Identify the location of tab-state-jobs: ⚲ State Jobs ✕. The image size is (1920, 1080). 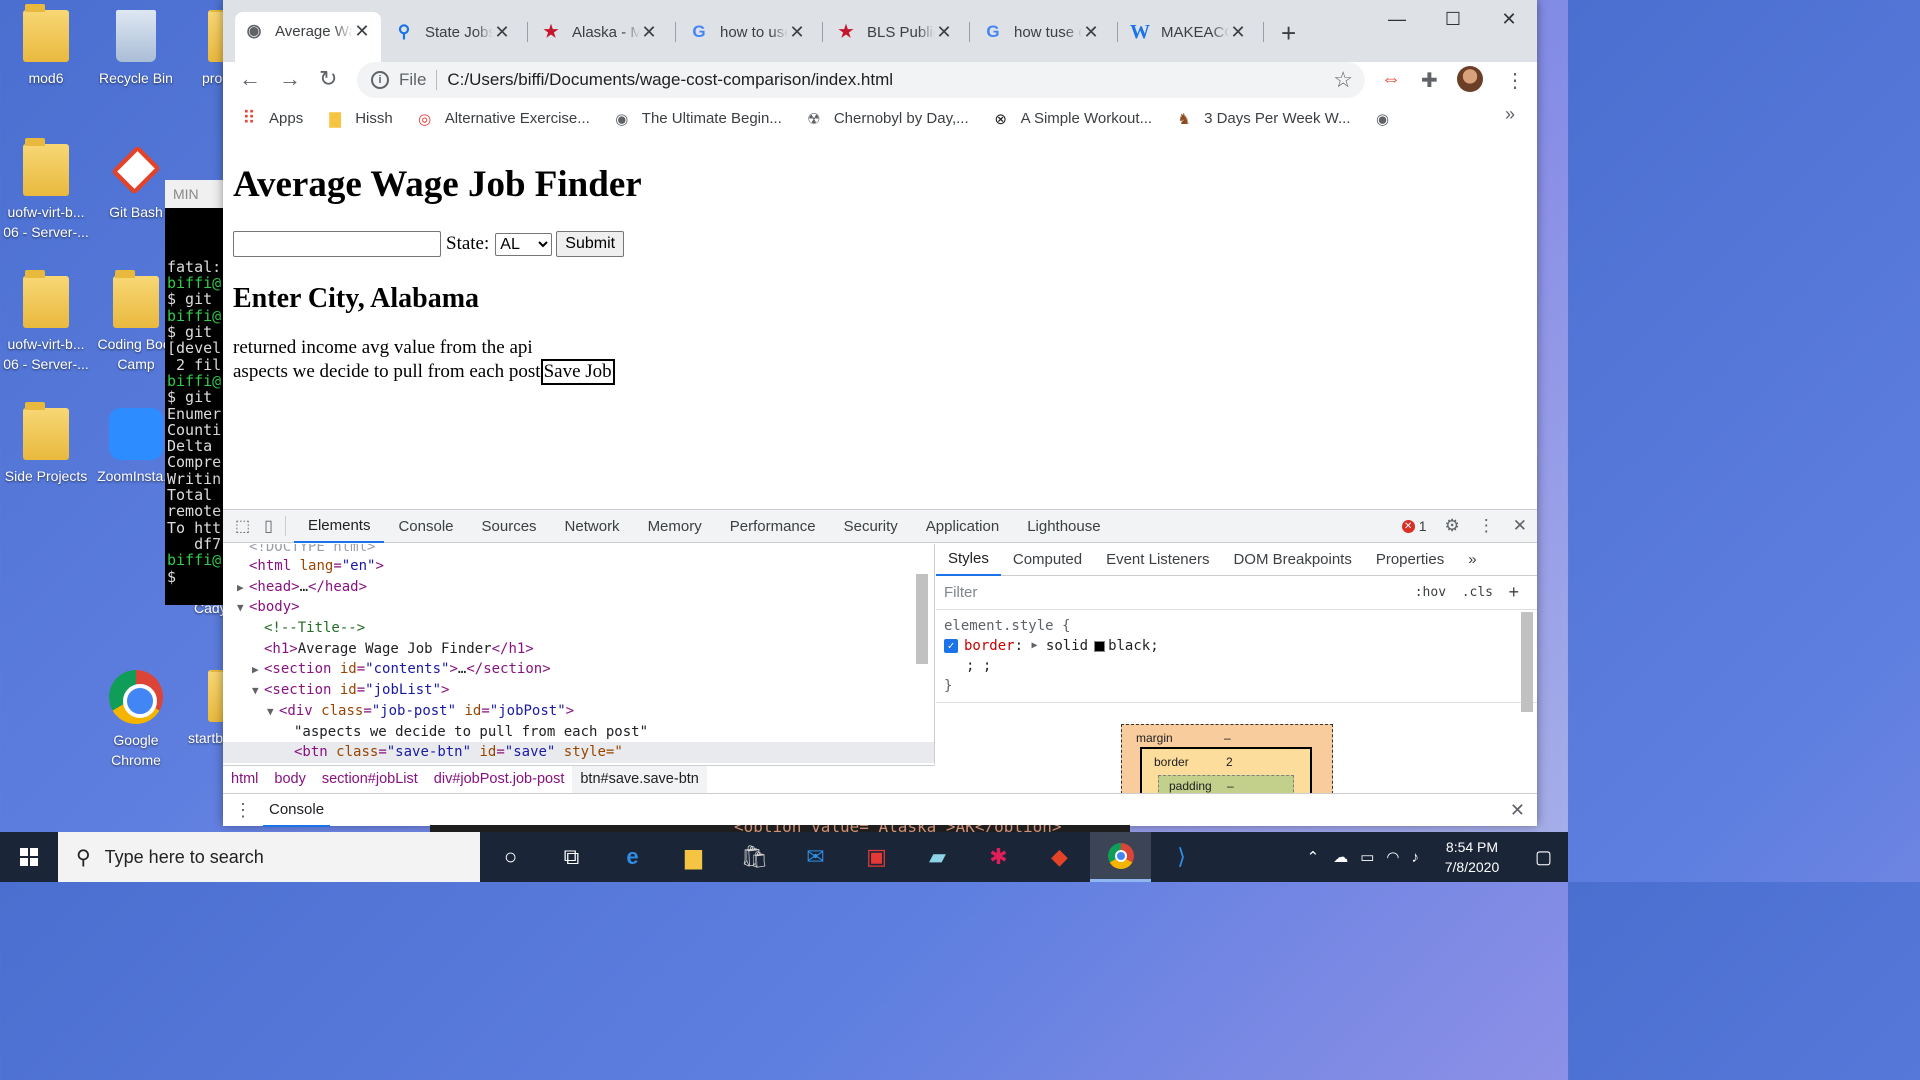
(453, 32).